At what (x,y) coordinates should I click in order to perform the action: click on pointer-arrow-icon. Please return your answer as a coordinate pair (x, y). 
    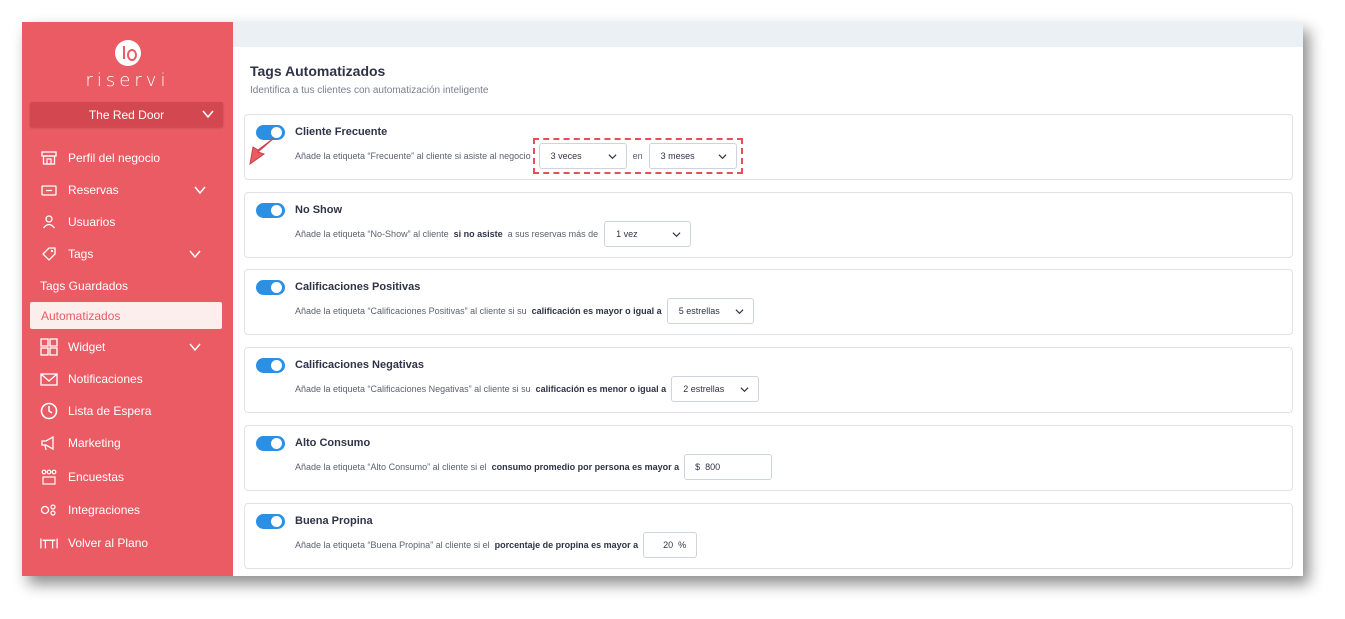
    Looking at the image, I should click on (262, 151).